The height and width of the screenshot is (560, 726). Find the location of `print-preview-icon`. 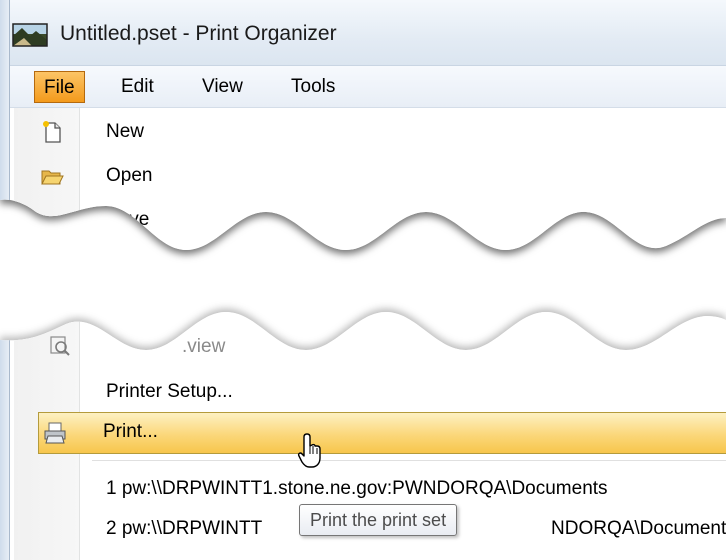

print-preview-icon is located at coordinates (60, 346).